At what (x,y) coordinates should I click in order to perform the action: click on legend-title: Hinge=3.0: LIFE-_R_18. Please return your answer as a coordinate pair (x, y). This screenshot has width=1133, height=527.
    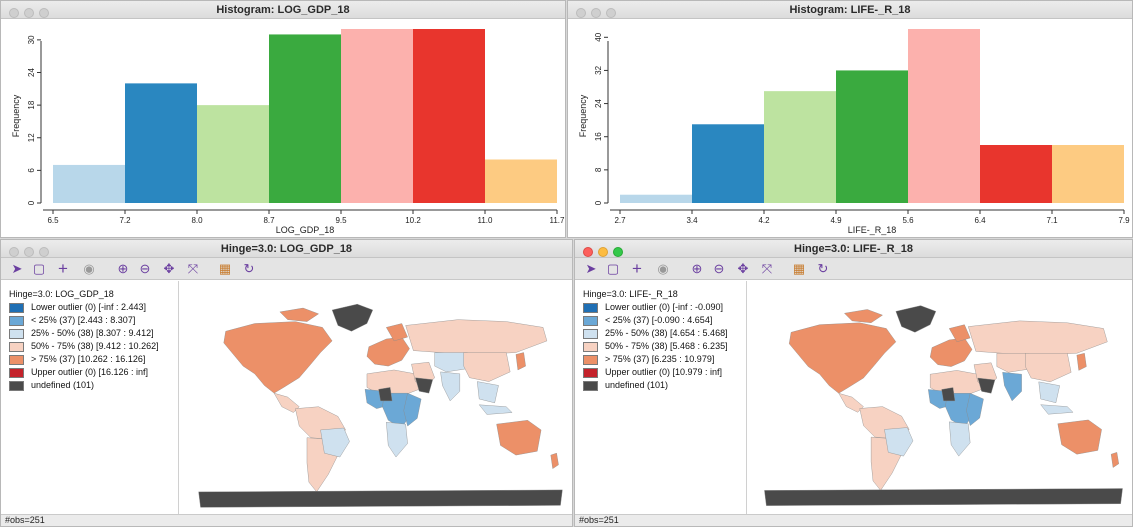
    Looking at the image, I should click on (630, 294).